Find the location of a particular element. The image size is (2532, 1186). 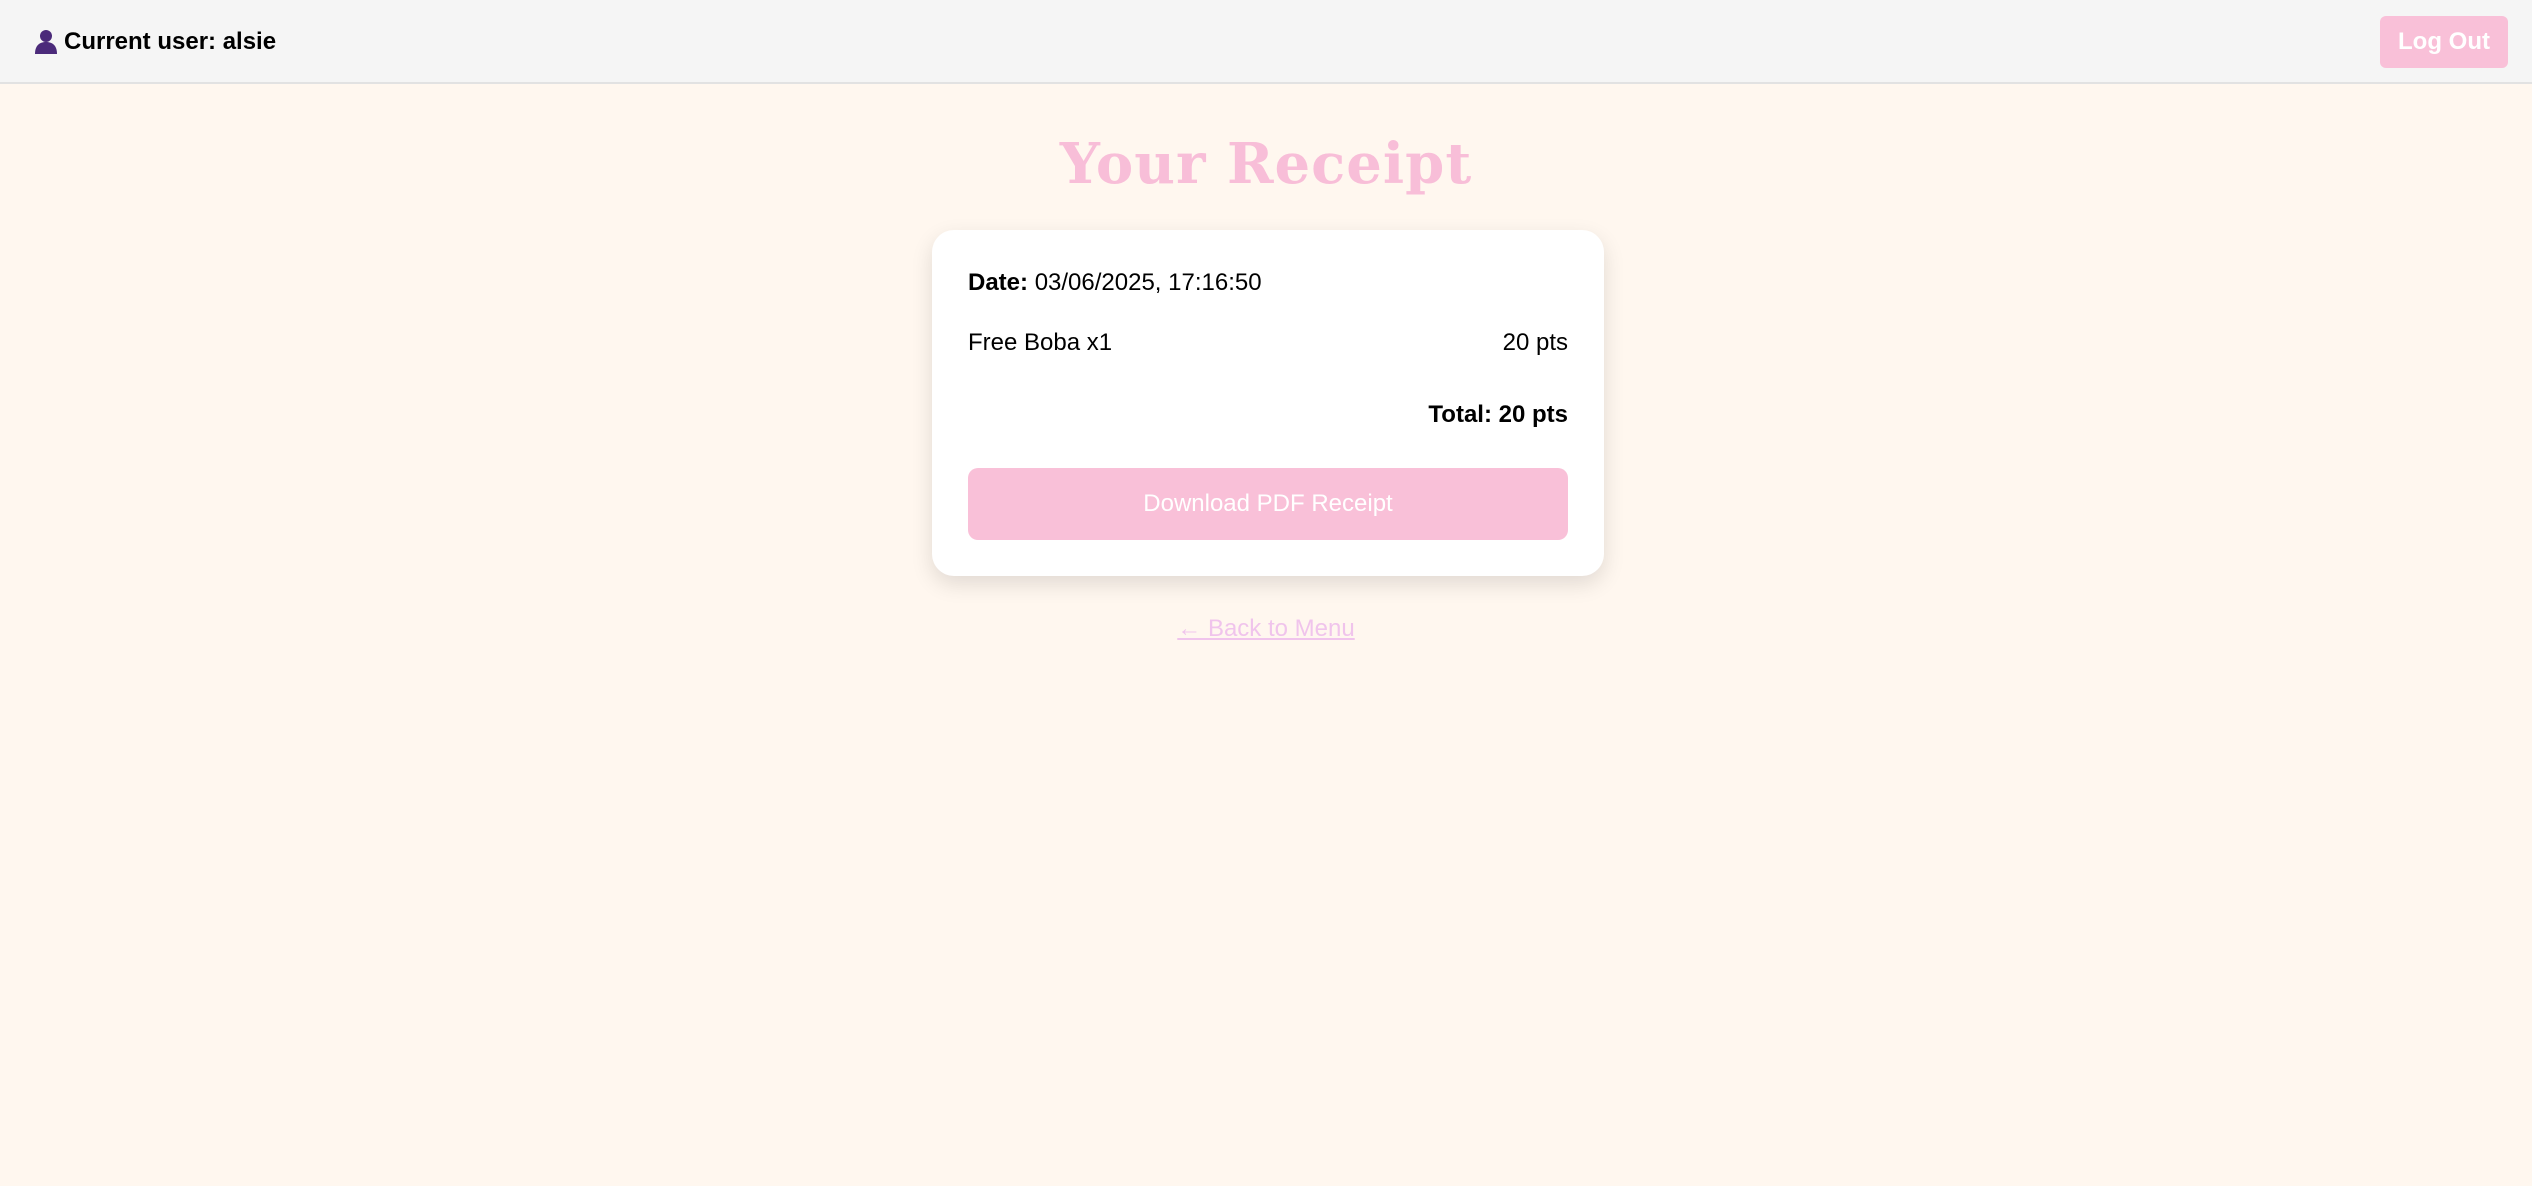

top-bar: Current user: alsie Log Out is located at coordinates (1266, 42).